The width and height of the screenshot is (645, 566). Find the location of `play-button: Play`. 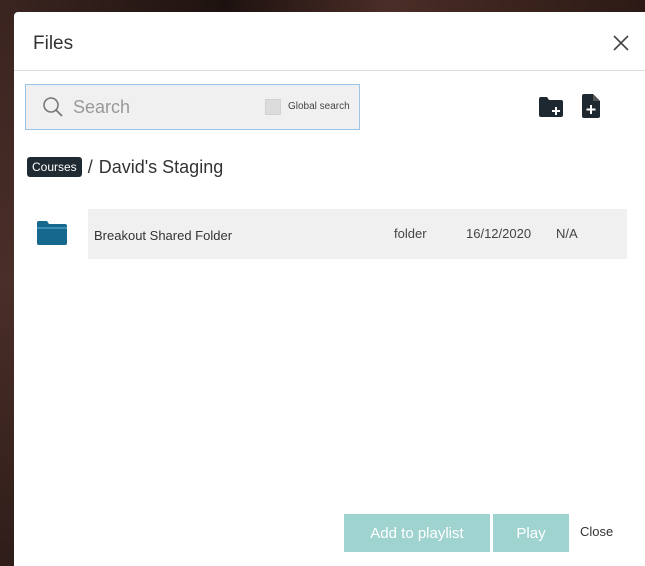

play-button: Play is located at coordinates (531, 533).